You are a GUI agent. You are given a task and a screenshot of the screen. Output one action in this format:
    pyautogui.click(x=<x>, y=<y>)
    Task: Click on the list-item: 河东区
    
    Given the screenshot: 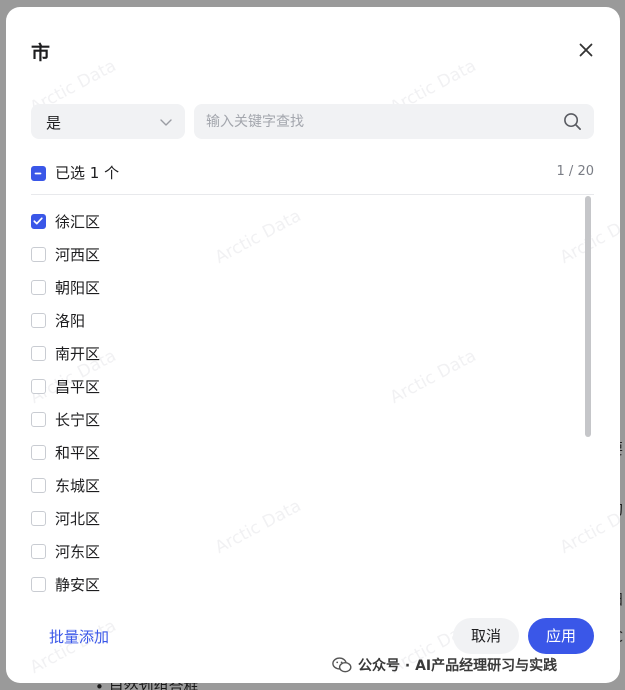 What is the action you would take?
    pyautogui.click(x=296, y=551)
    